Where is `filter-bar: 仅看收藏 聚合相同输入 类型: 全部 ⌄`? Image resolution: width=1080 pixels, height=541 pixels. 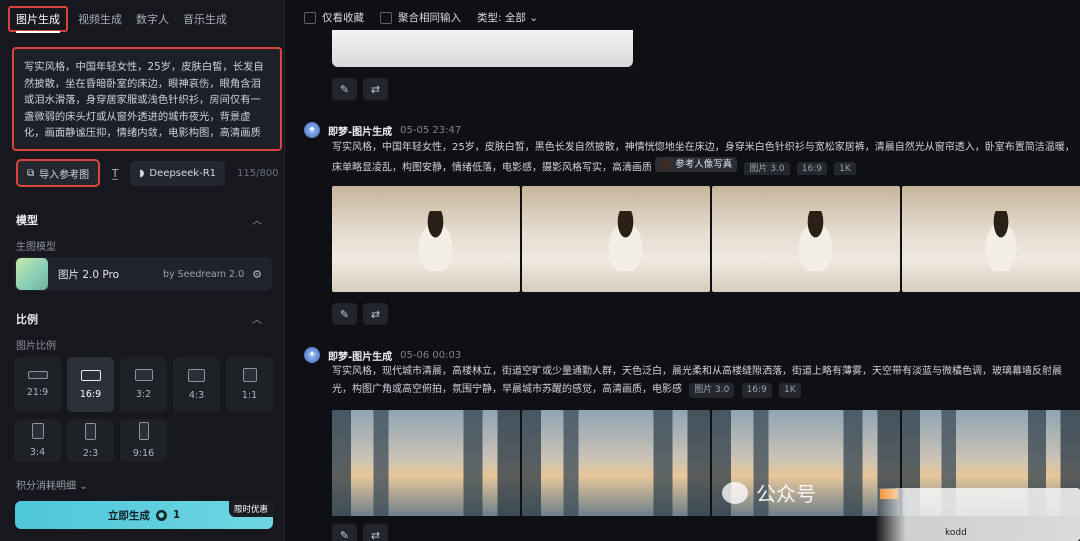
filter-bar: 仅看收藏 聚合相同输入 类型: 全部 ⌄ is located at coordinates (421, 17).